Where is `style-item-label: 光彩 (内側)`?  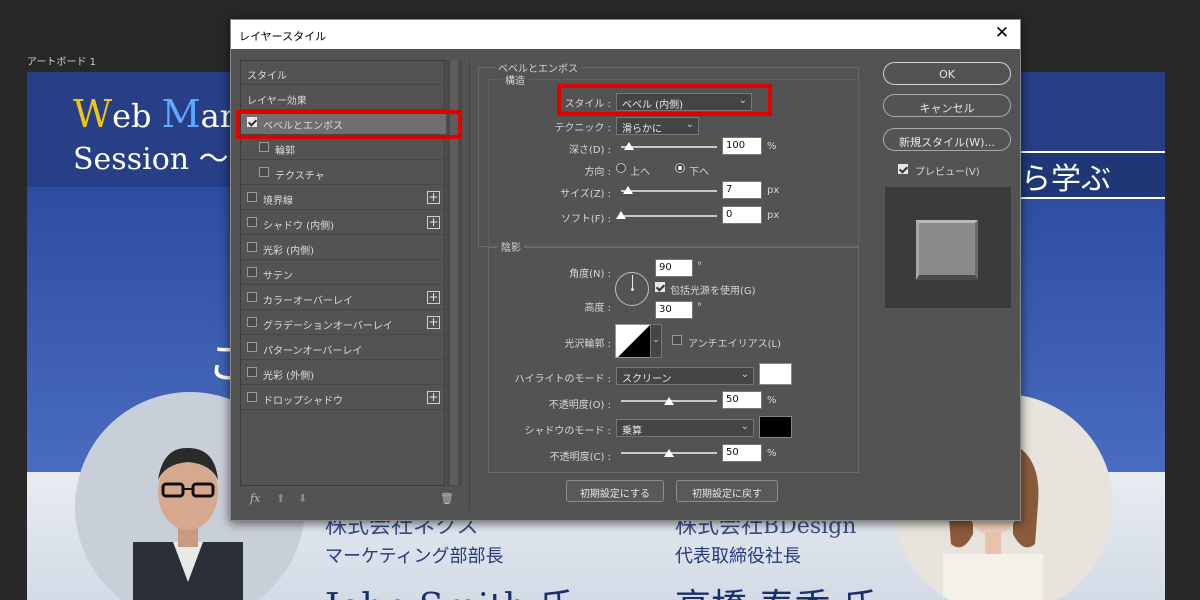
style-item-label: 光彩 (内側) is located at coordinates (288, 251).